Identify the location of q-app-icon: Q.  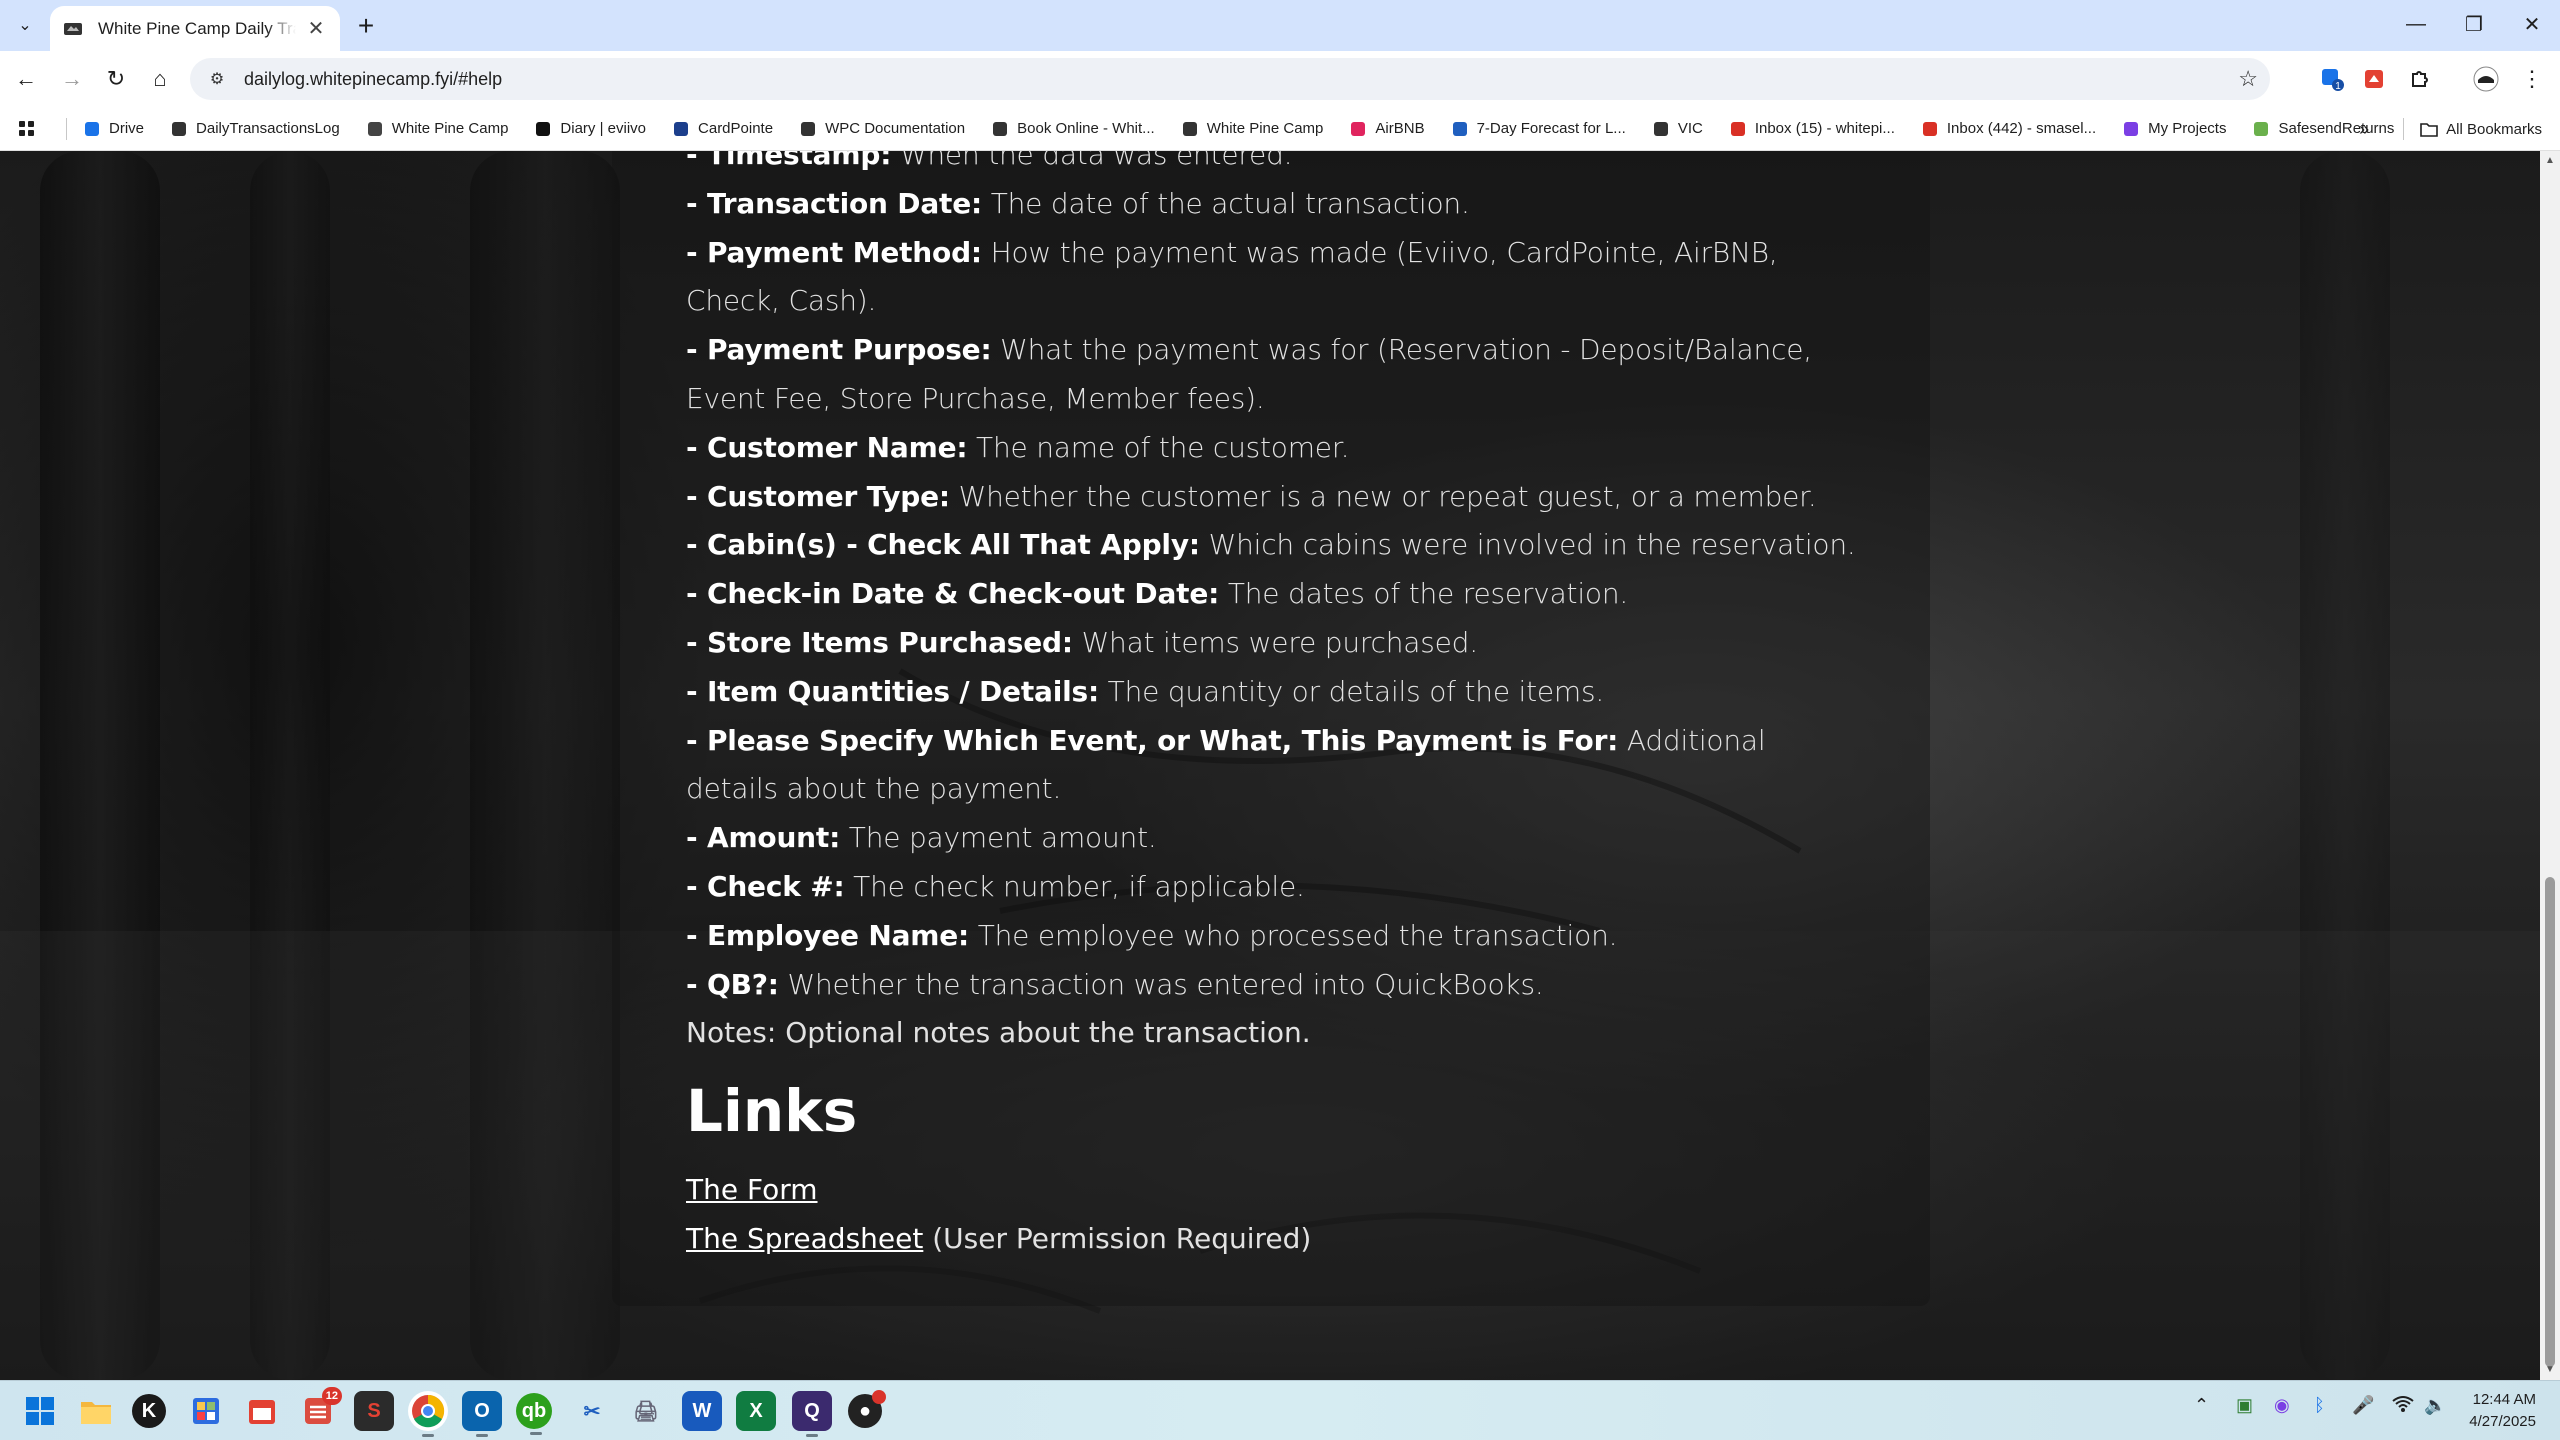
(812, 1414).